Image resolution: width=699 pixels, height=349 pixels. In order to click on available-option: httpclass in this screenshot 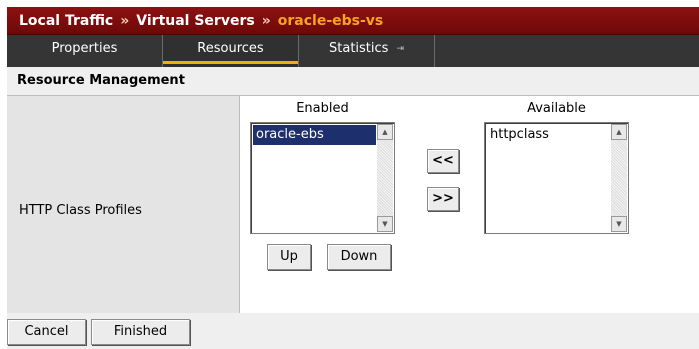, I will do `click(548, 135)`.